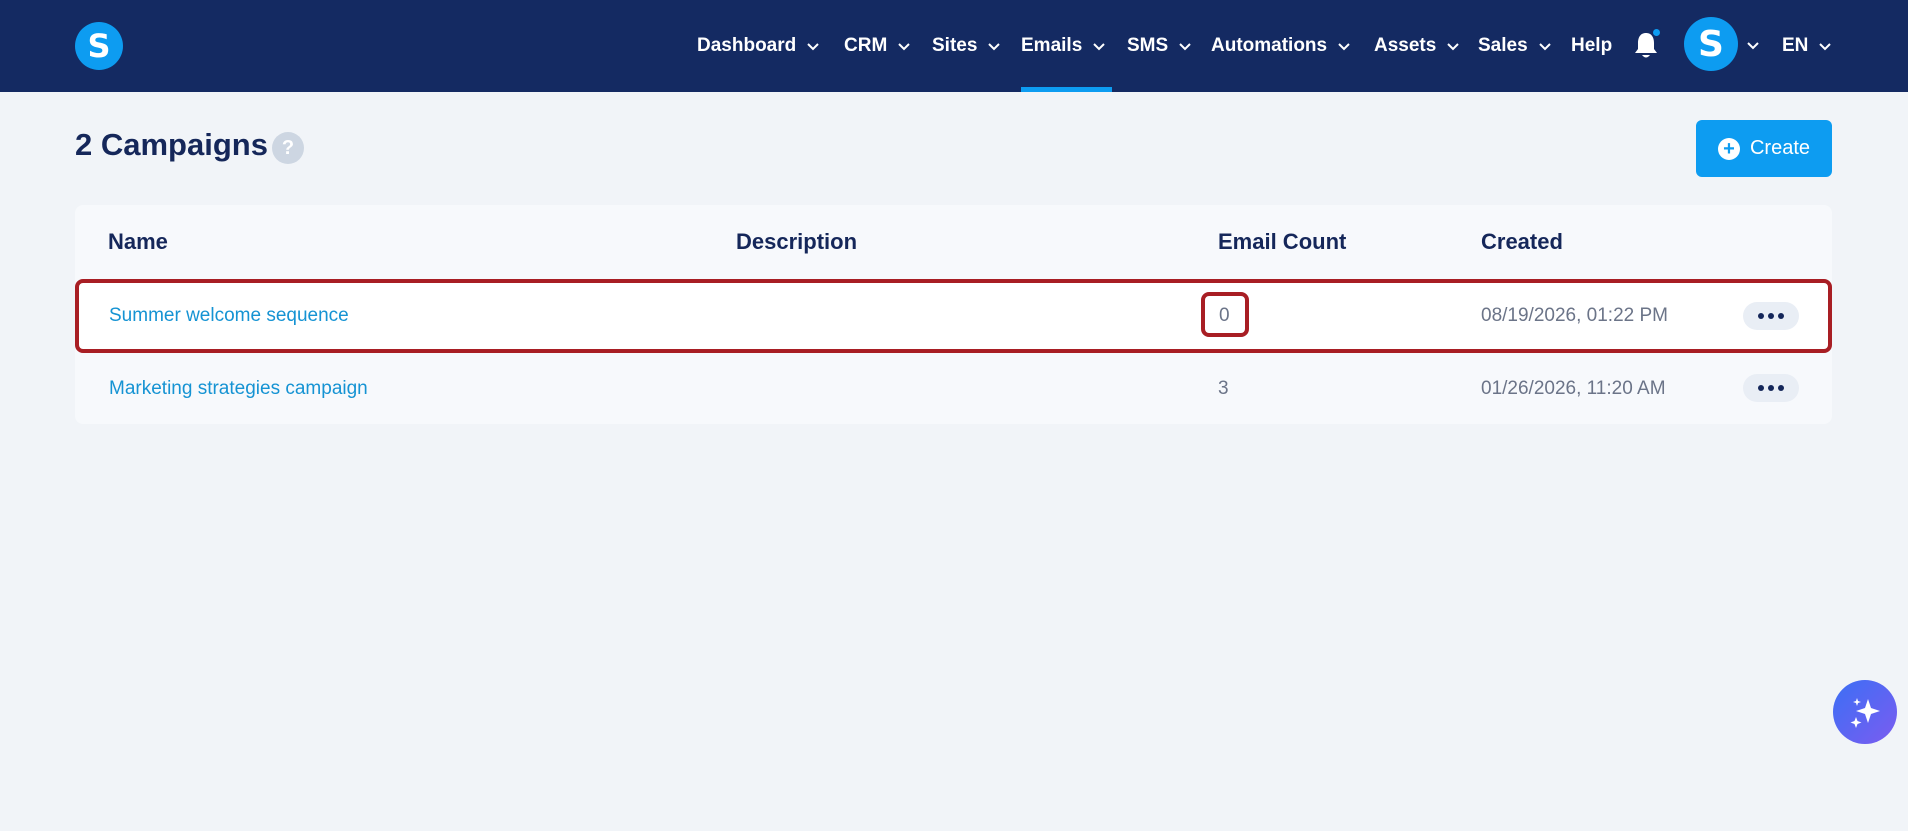 Image resolution: width=1908 pixels, height=831 pixels. Describe the element at coordinates (1574, 315) in the screenshot. I see `created-date: 08/19/2026, 01:22 PM` at that location.